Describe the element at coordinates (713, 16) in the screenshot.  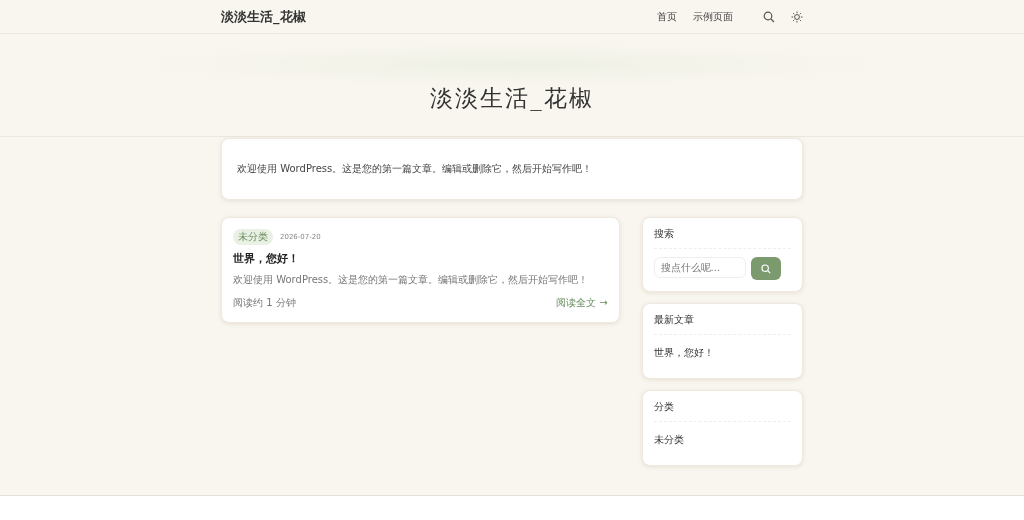
I see `nav-link: 示例页面` at that location.